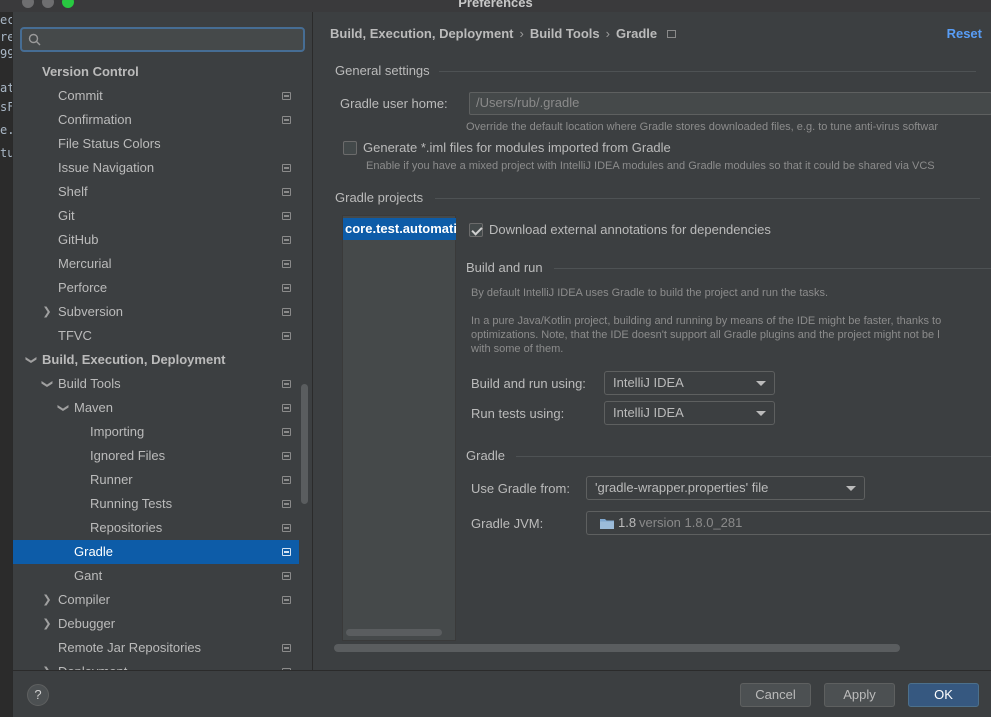  Describe the element at coordinates (788, 523) in the screenshot. I see `gradle-jvm-select: 1.8 version 1.8.0_281` at that location.